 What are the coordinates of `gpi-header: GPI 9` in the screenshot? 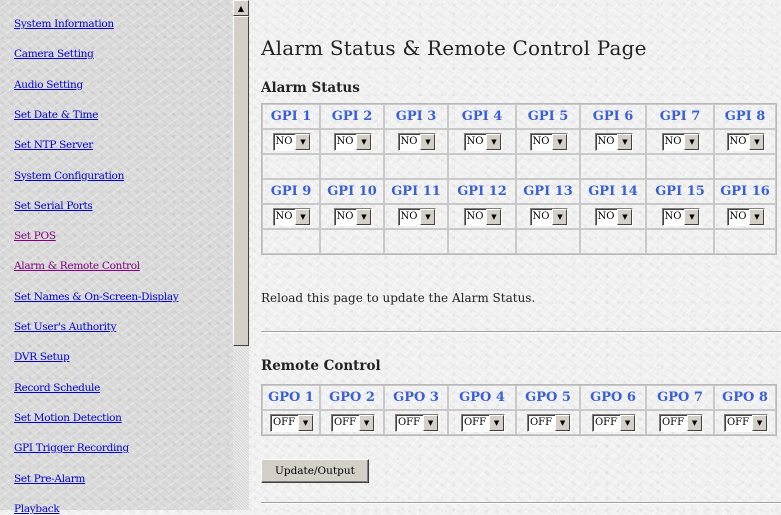 It's located at (291, 191).